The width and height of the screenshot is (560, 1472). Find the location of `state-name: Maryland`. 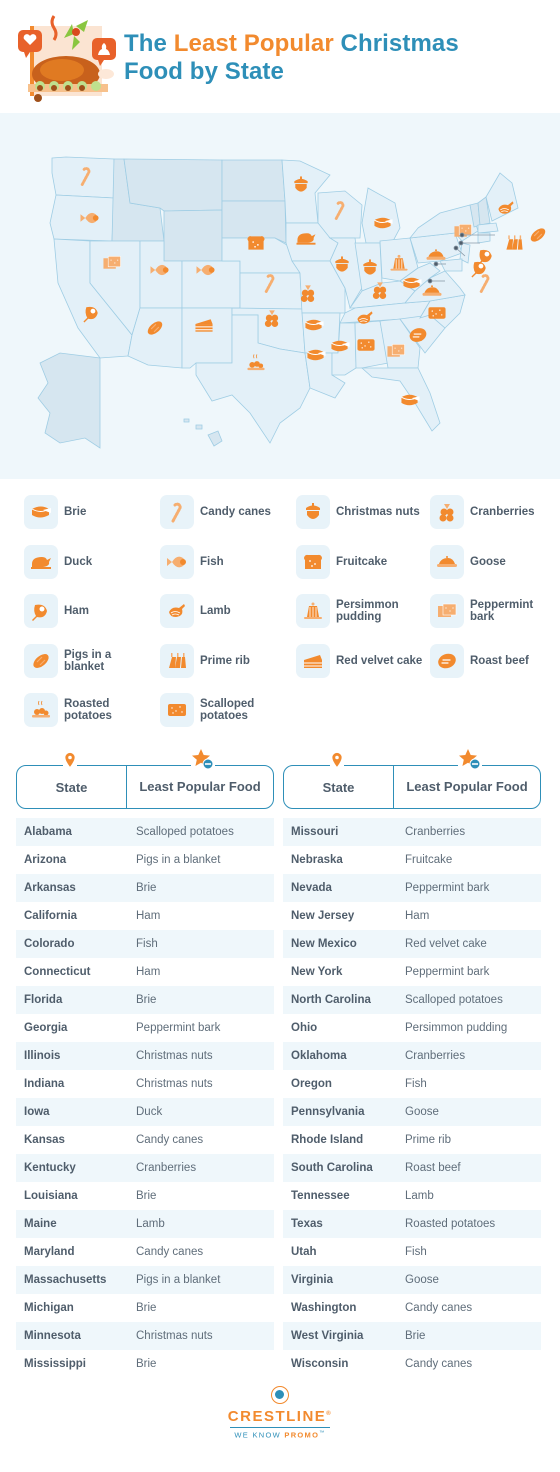

state-name: Maryland is located at coordinates (49, 1252).